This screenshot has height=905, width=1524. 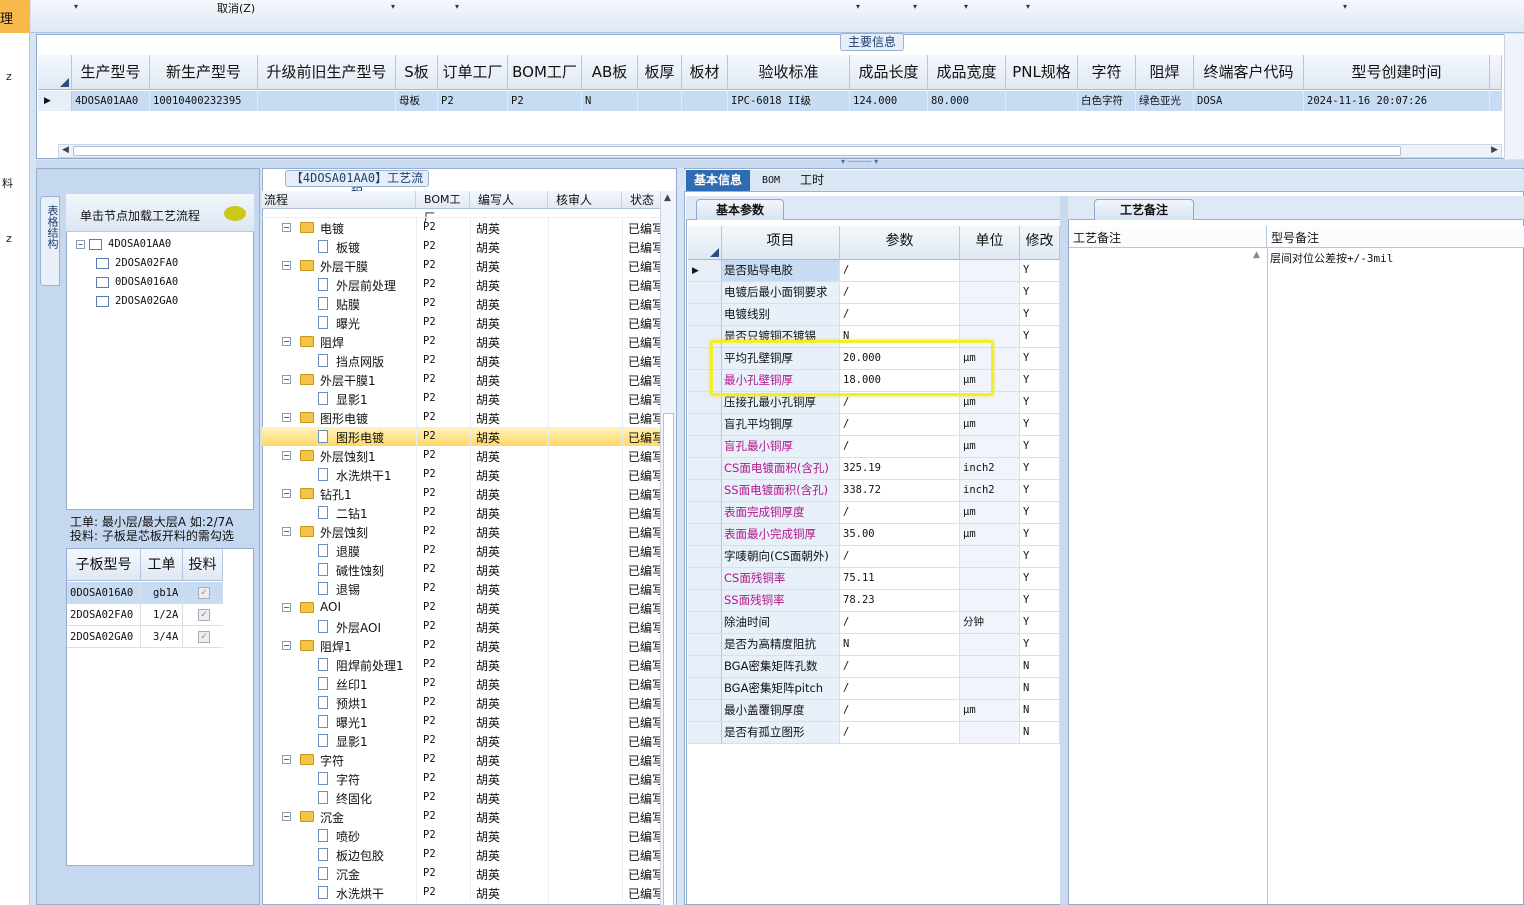 What do you see at coordinates (76, 6) in the screenshot?
I see `chevron-down-icon: ▾` at bounding box center [76, 6].